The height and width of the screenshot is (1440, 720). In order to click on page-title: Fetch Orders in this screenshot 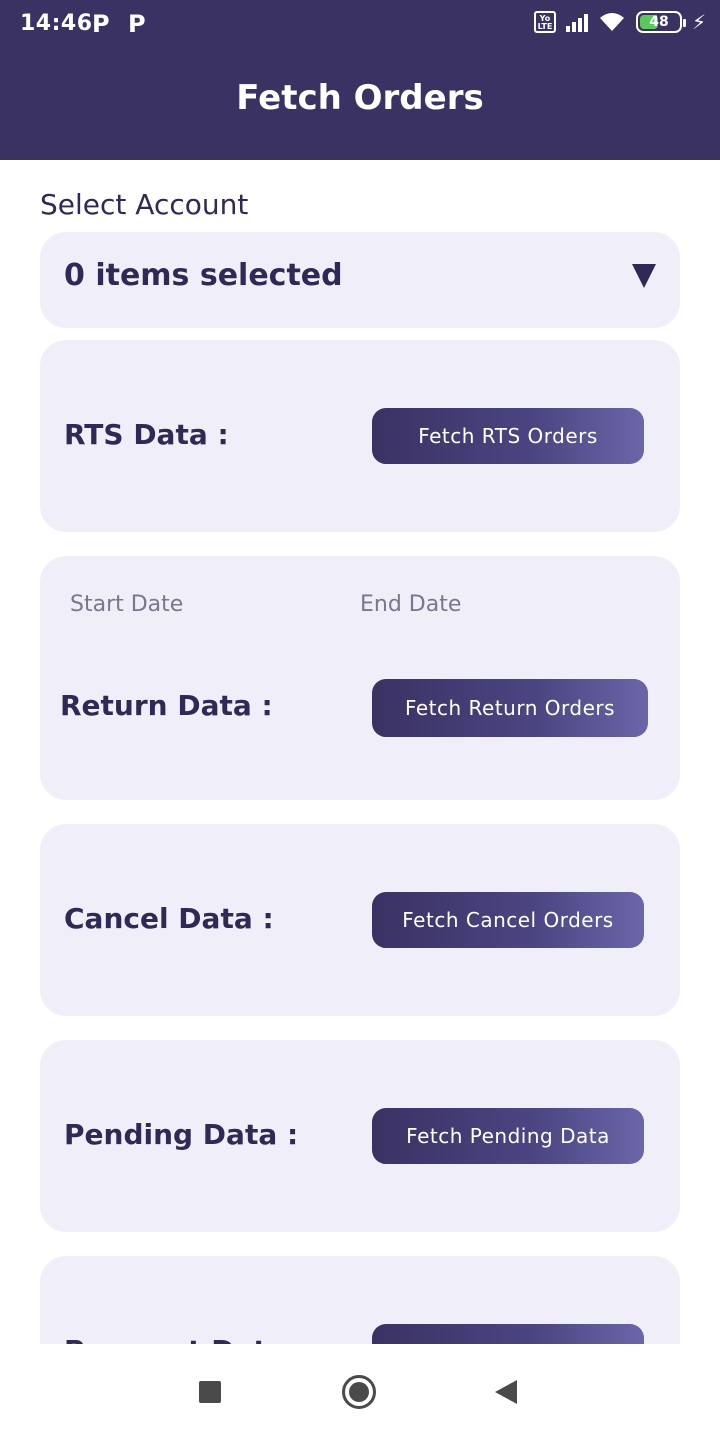, I will do `click(360, 98)`.